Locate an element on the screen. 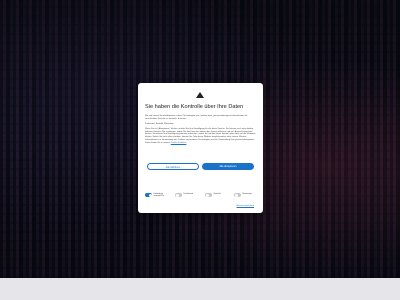 Image resolution: width=400 pixels, height=300 pixels. switch-functional is located at coordinates (178, 195).